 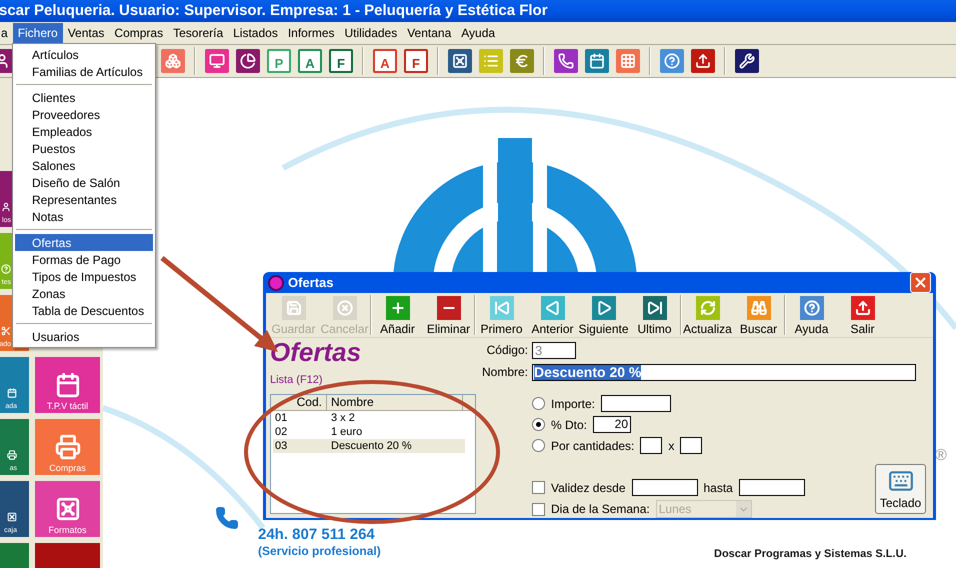 What do you see at coordinates (6, 331) in the screenshot?
I see `scissors-icon` at bounding box center [6, 331].